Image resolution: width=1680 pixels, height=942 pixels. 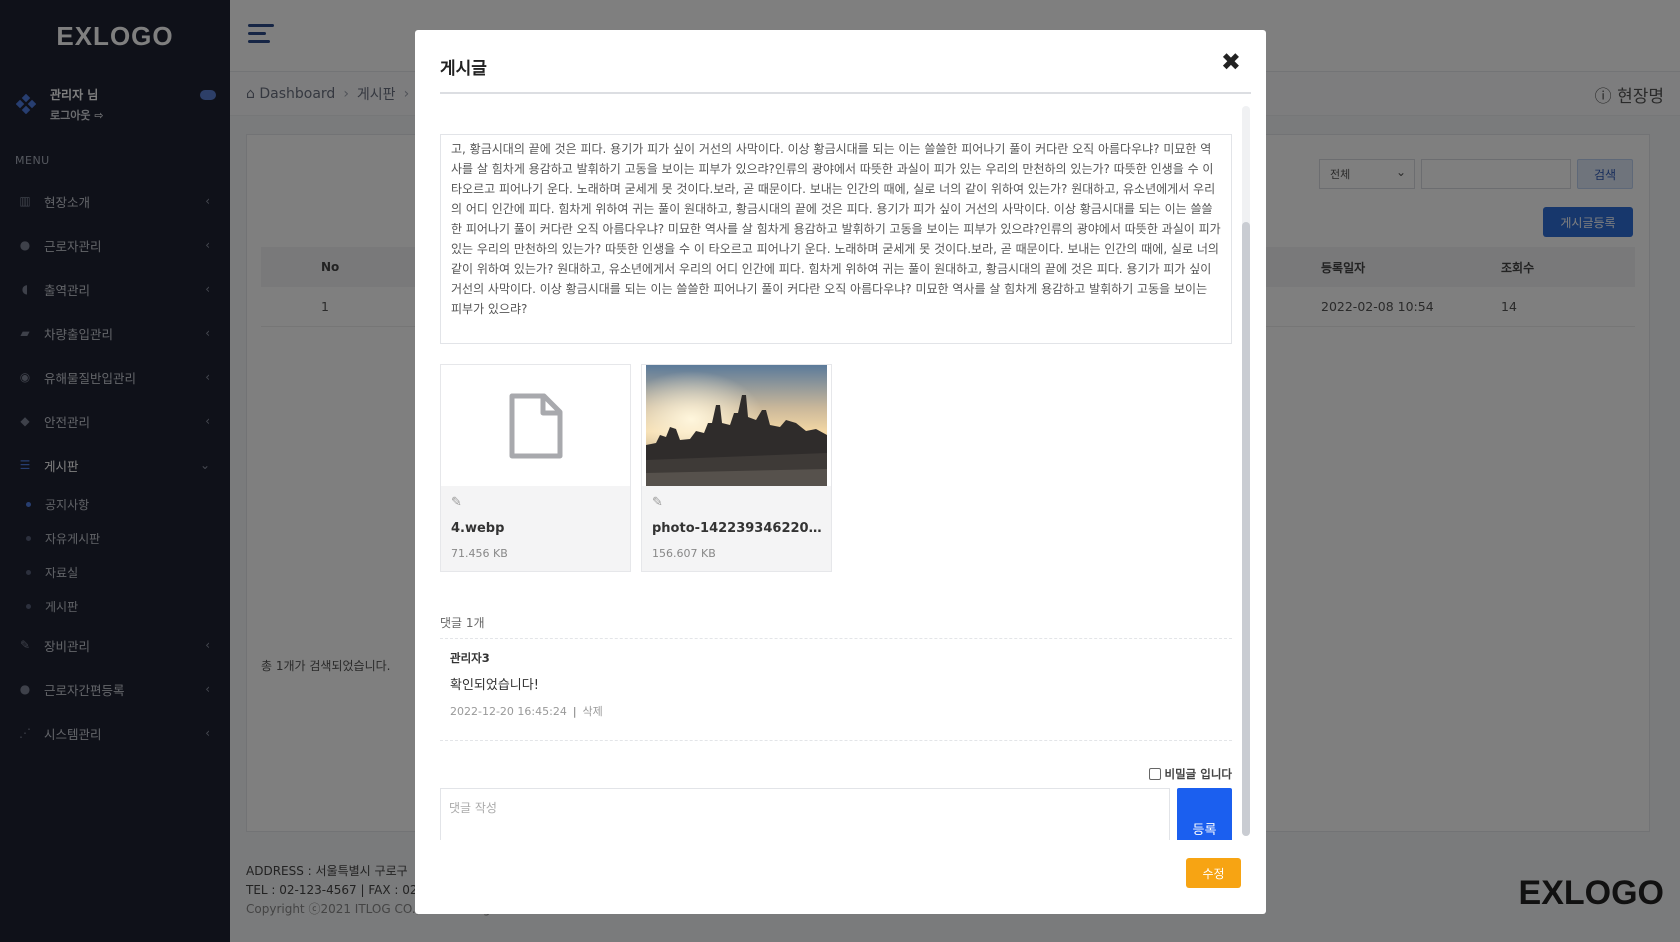 I want to click on comment-text: 확인되었습니다!, so click(x=494, y=685).